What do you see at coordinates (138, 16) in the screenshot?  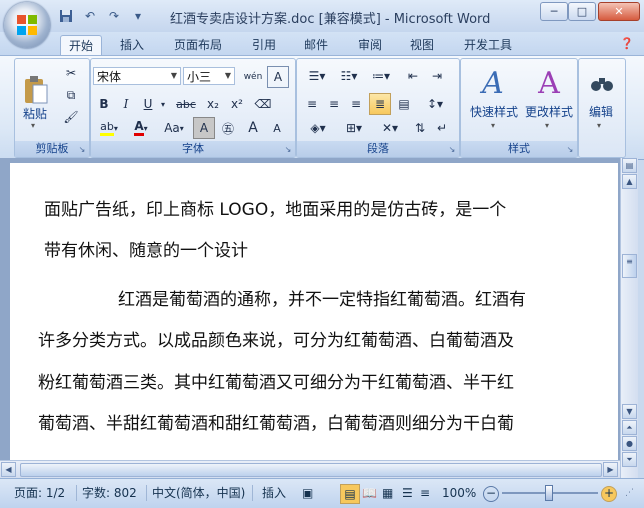 I see `customize-qat-icon: ▾` at bounding box center [138, 16].